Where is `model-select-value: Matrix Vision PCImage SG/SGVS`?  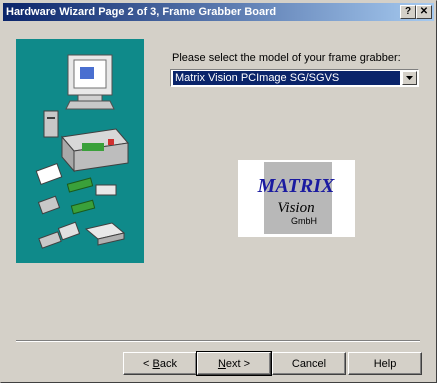
model-select-value: Matrix Vision PCImage SG/SGVS is located at coordinates (286, 78).